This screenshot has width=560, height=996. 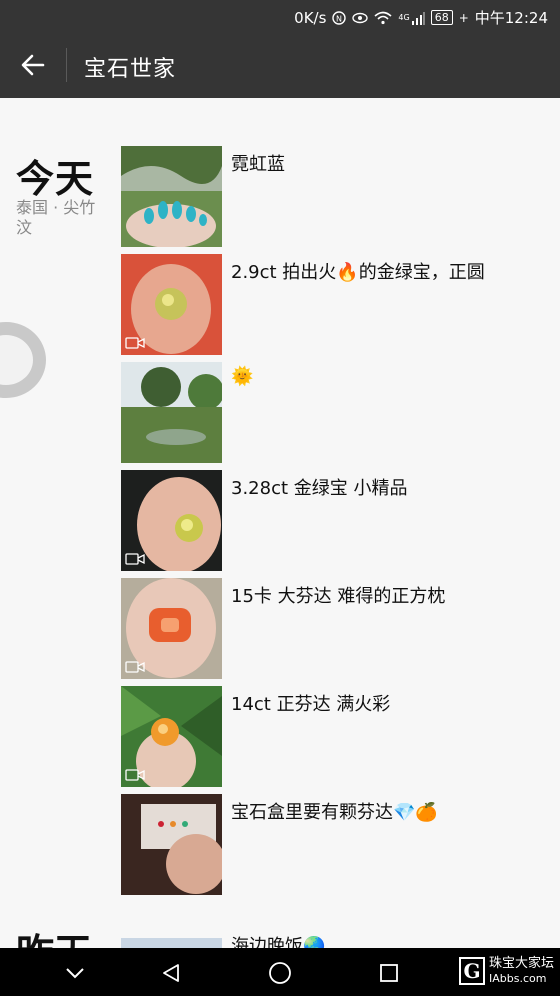 What do you see at coordinates (56, 217) in the screenshot?
I see `location-label: 泰国 · 尖竹汶` at bounding box center [56, 217].